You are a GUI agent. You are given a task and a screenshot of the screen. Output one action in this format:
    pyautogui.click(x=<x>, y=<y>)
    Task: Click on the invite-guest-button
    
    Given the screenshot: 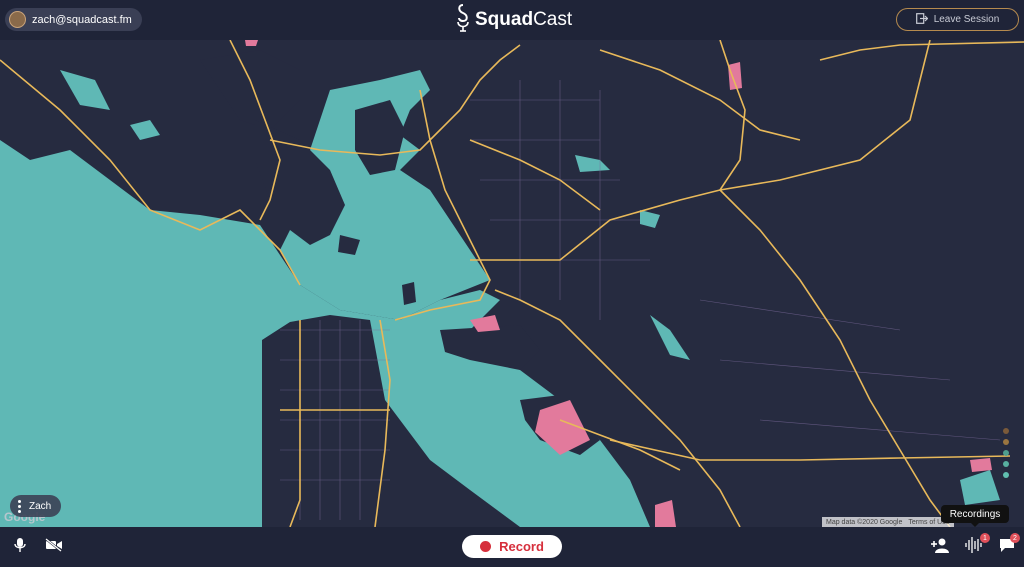 What is the action you would take?
    pyautogui.click(x=940, y=547)
    